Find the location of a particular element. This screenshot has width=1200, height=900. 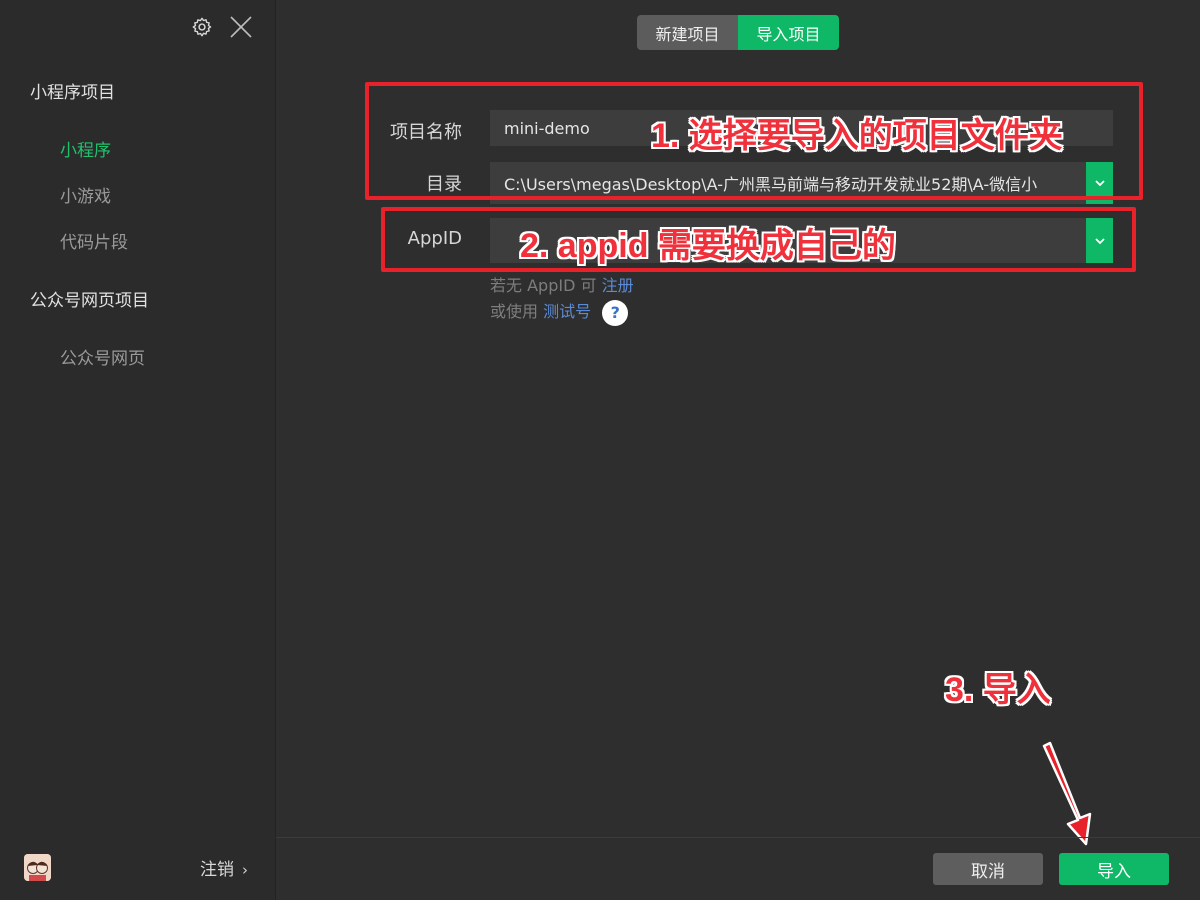

annotation-step2: 2. appid 需要换成自己的 is located at coordinates (708, 246).